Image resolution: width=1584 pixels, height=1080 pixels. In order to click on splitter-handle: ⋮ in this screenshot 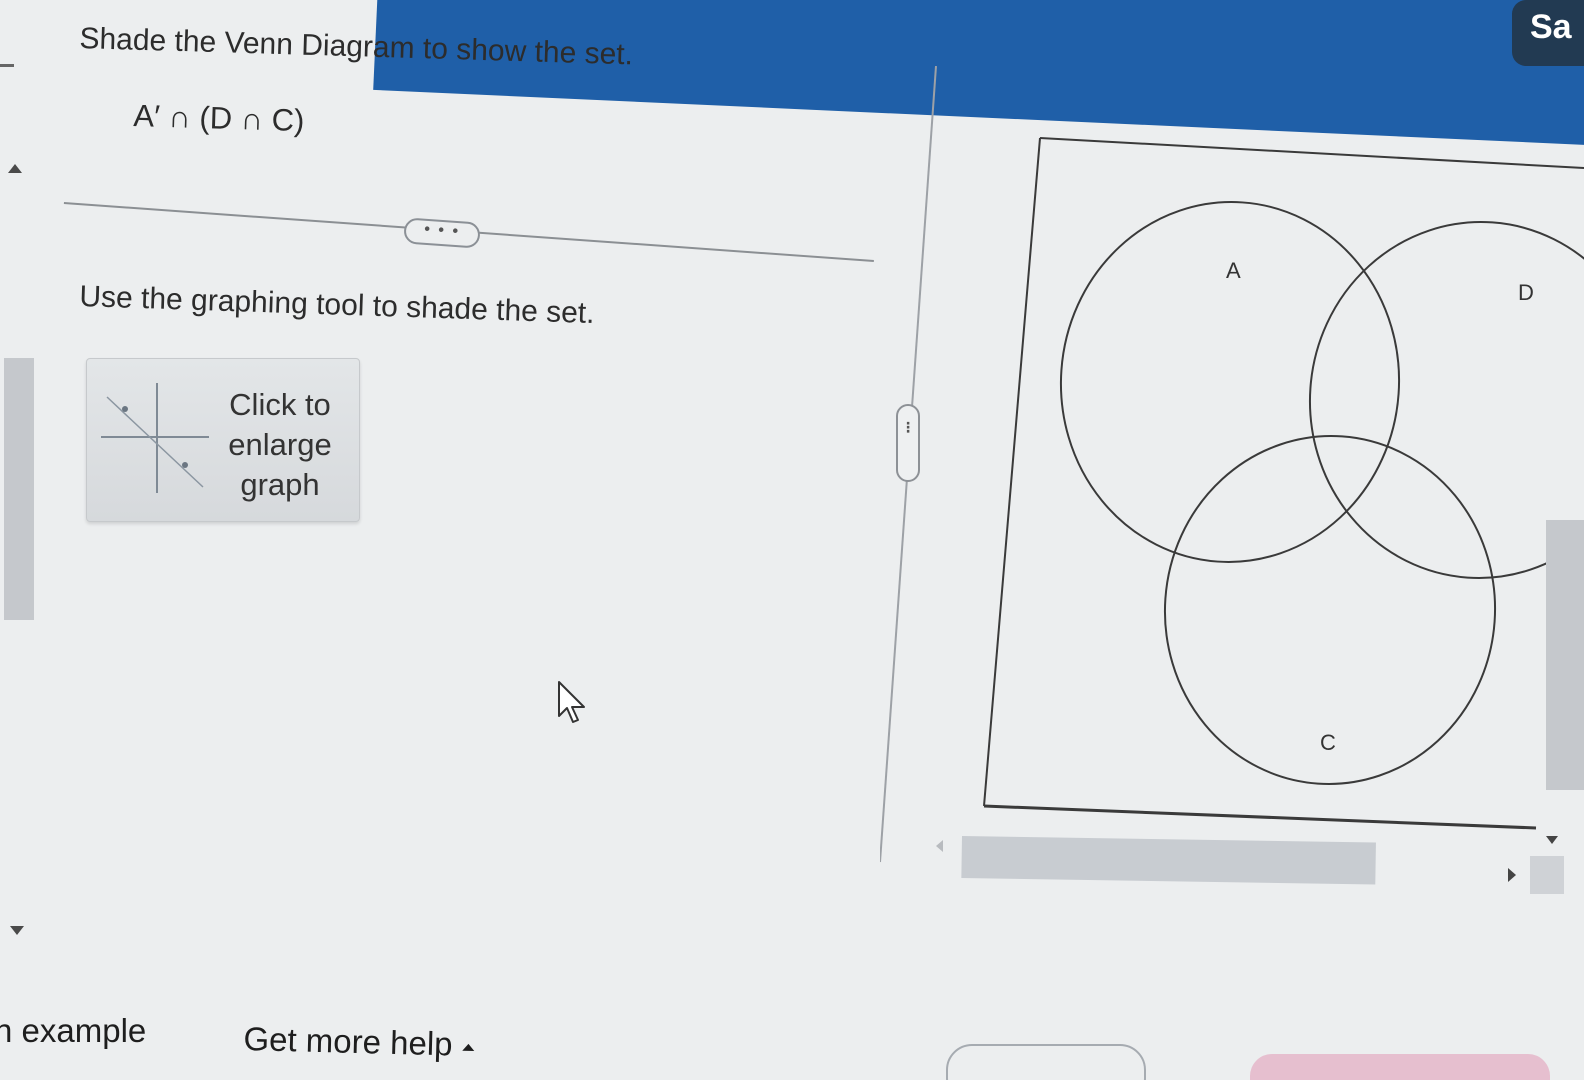, I will do `click(908, 443)`.